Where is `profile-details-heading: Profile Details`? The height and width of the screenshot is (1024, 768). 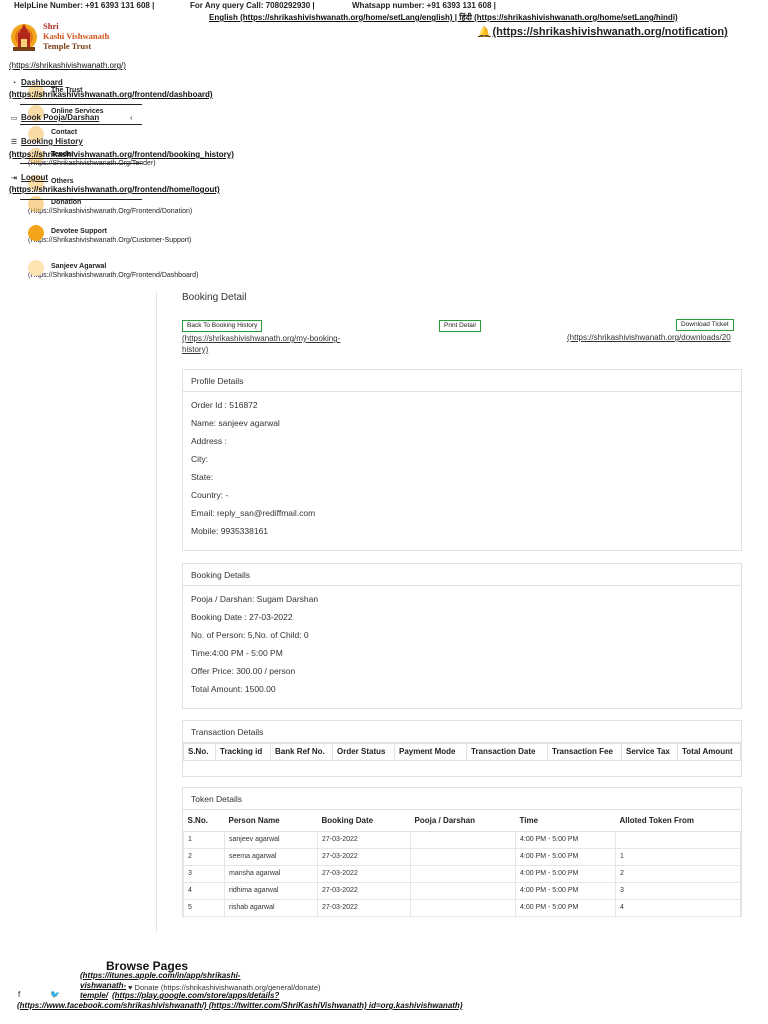 profile-details-heading: Profile Details is located at coordinates (462, 381).